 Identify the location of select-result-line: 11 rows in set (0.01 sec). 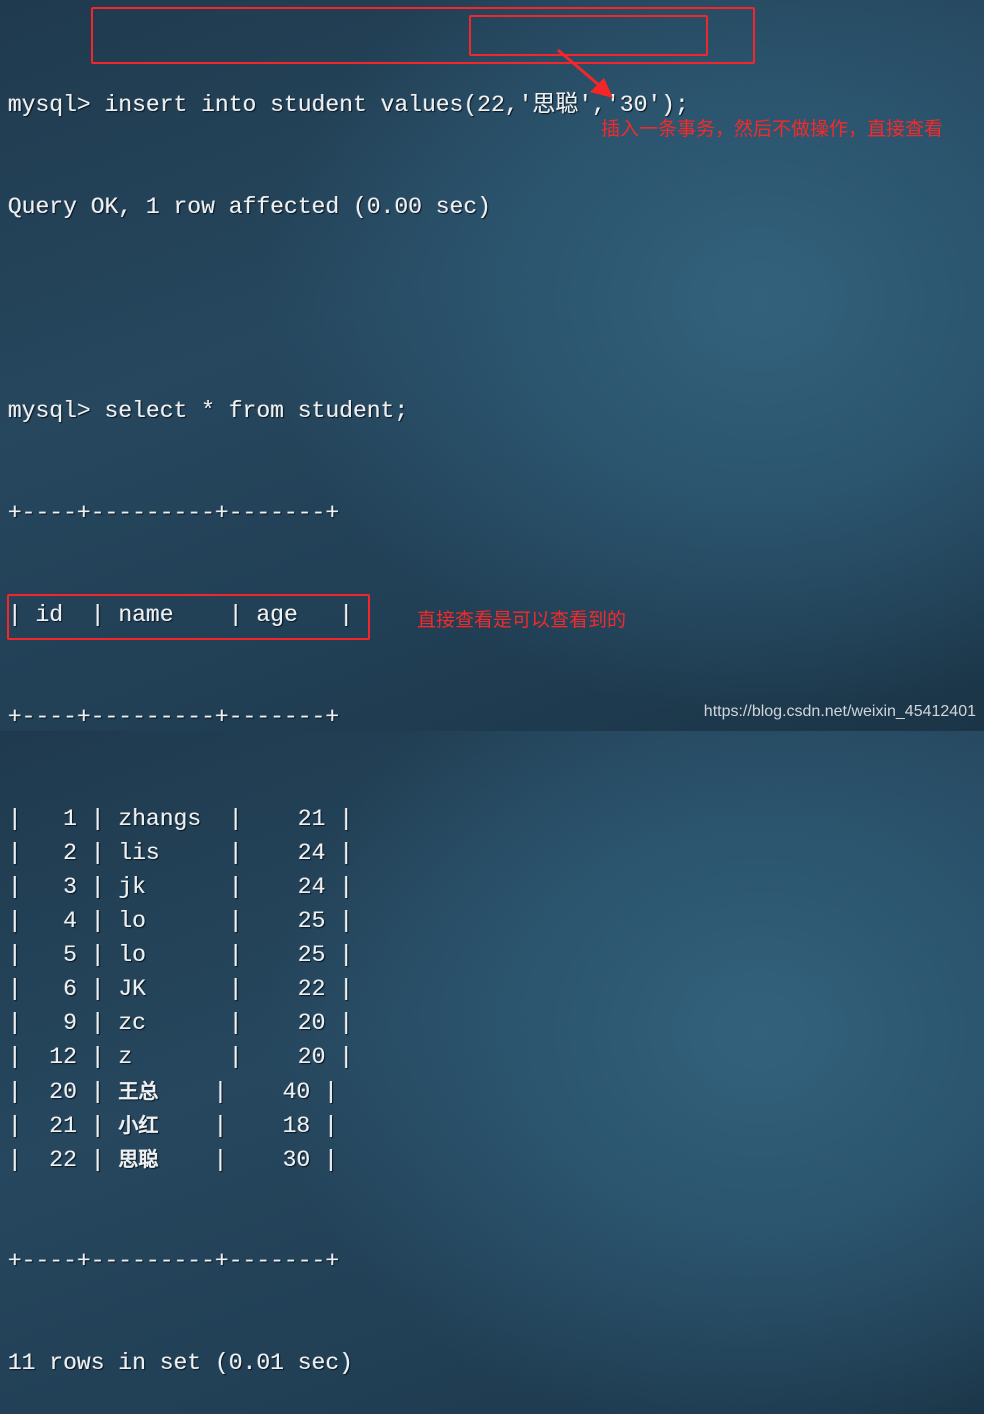
(181, 1363).